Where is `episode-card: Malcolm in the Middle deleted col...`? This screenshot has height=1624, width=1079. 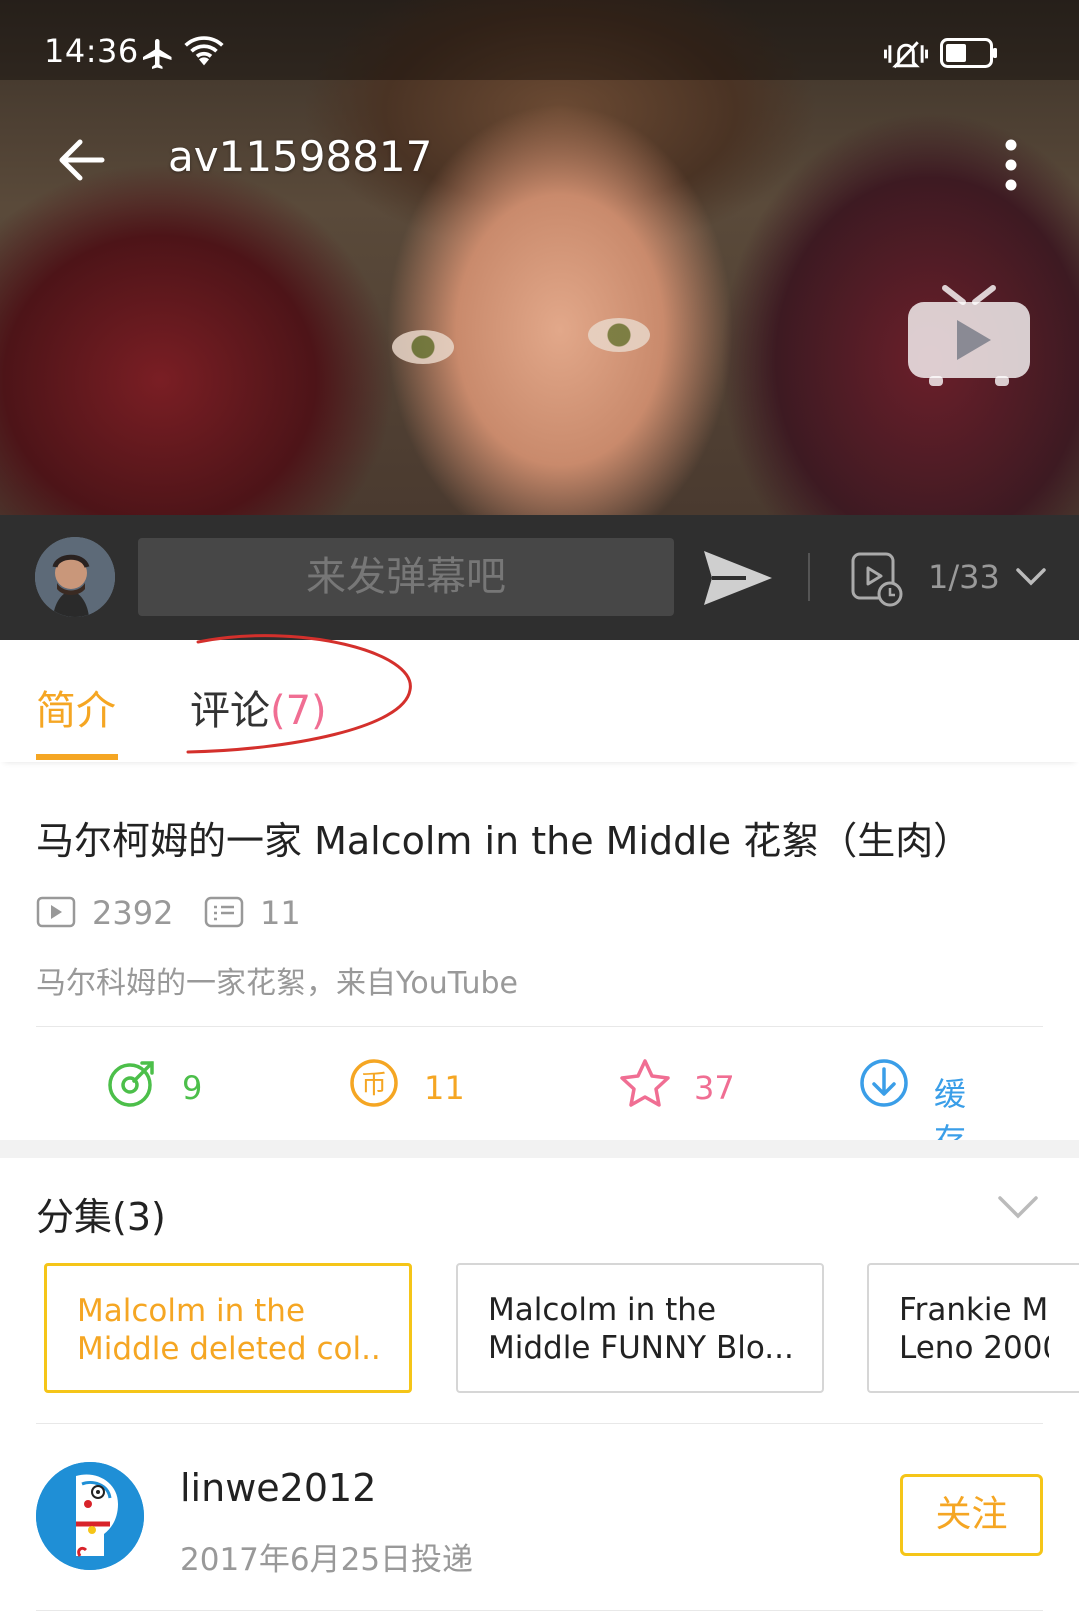
episode-card: Malcolm in the Middle deleted col... is located at coordinates (228, 1328).